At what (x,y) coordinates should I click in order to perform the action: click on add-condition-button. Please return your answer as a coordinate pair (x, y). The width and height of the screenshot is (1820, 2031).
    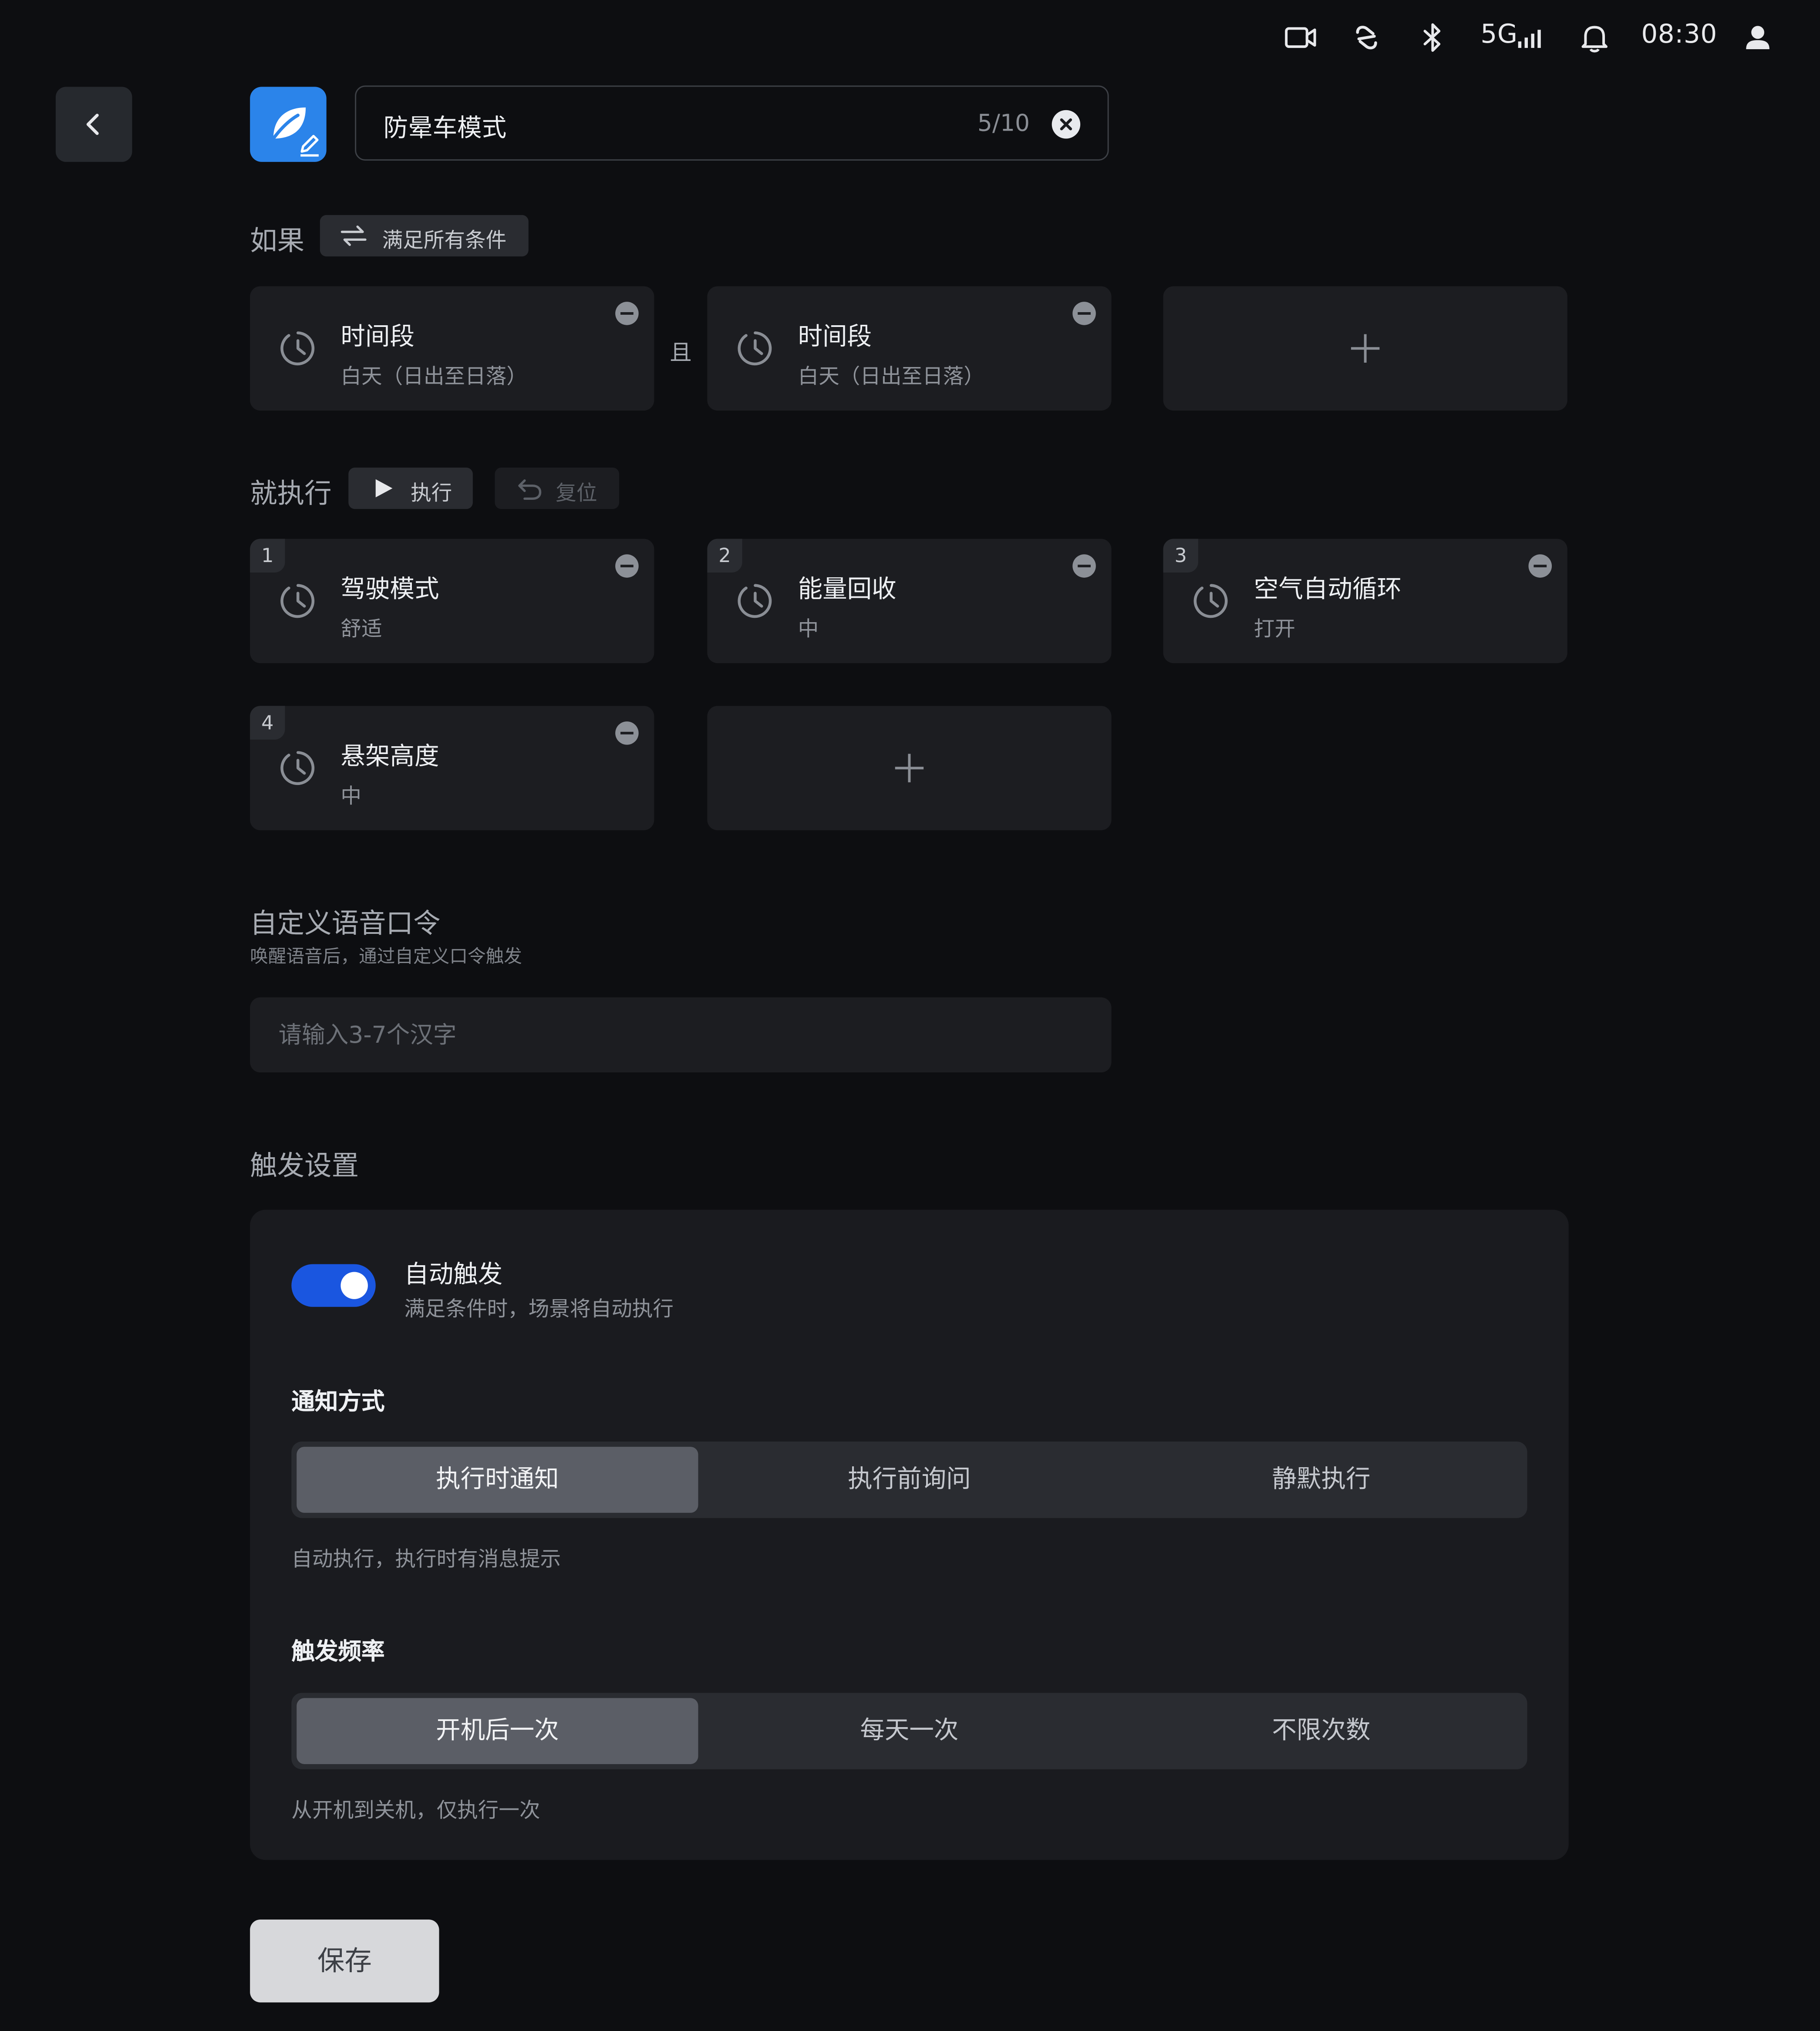
    Looking at the image, I should click on (1365, 348).